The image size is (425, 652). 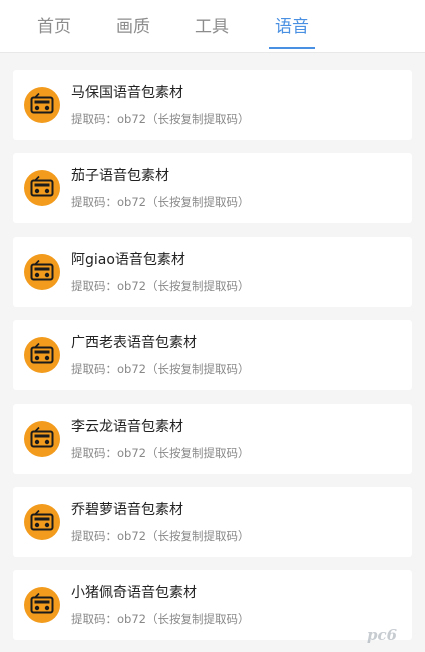 I want to click on watermark-logo: pc6, so click(x=393, y=638).